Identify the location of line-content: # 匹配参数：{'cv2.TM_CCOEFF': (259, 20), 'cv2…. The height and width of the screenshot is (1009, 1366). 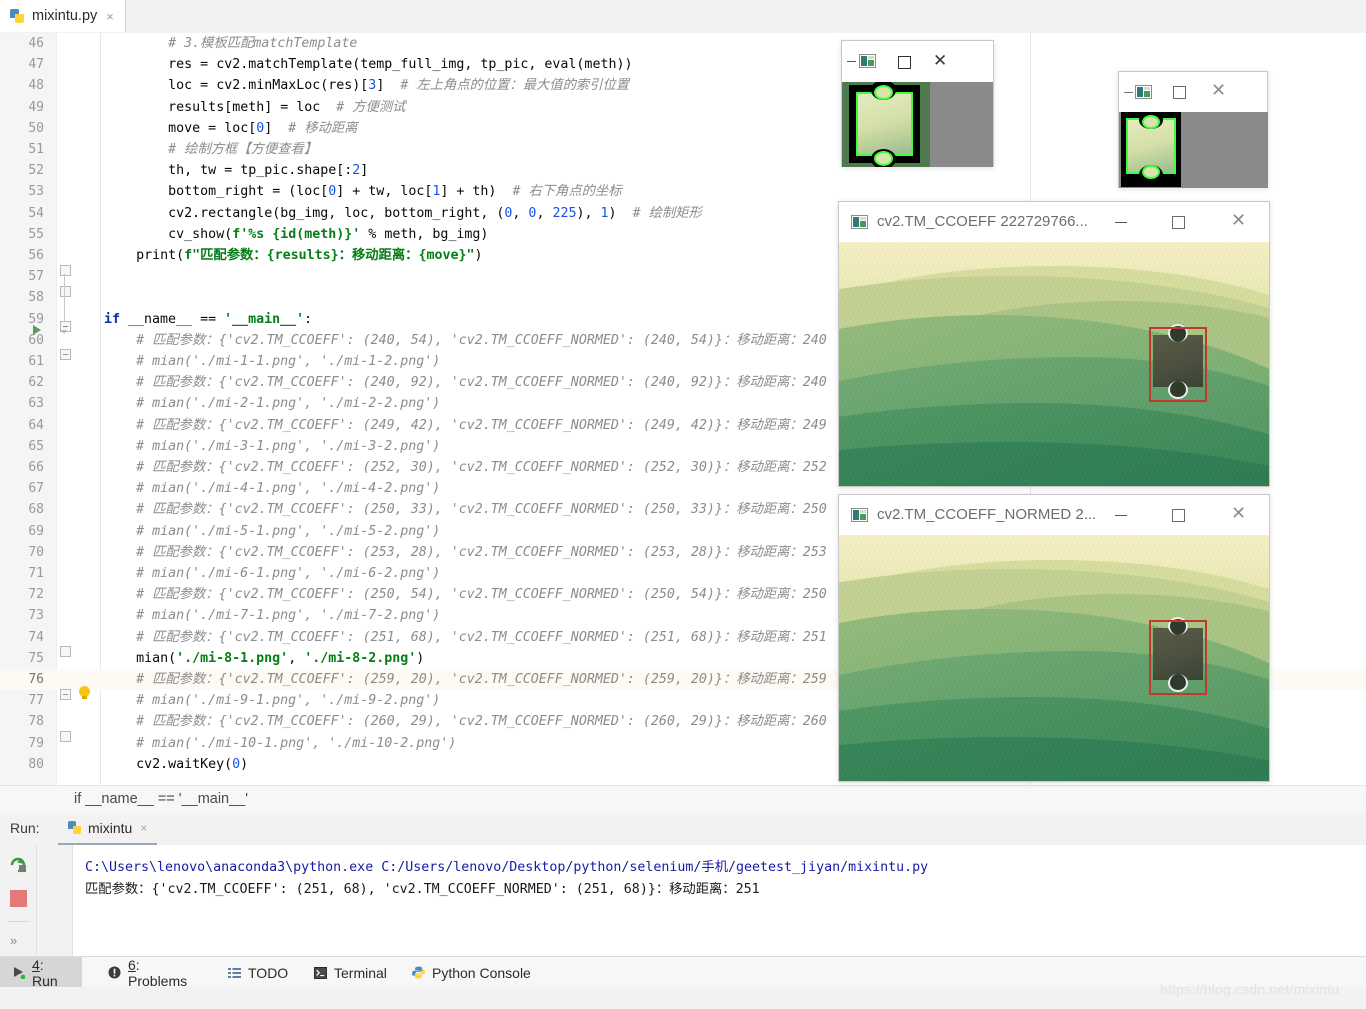
(481, 679).